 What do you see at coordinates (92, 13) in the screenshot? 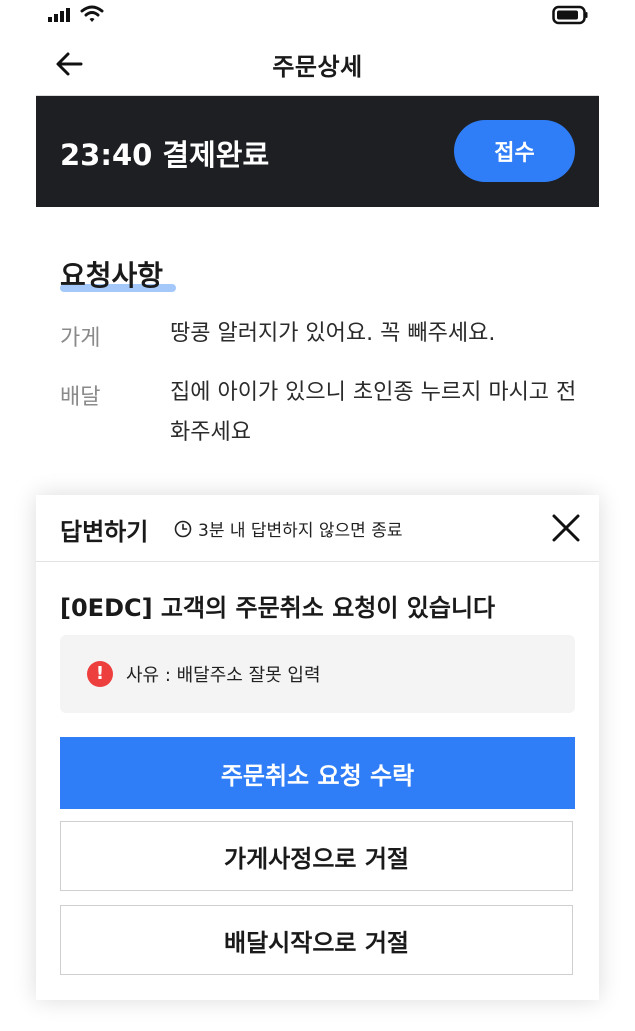
I see `wifi-icon` at bounding box center [92, 13].